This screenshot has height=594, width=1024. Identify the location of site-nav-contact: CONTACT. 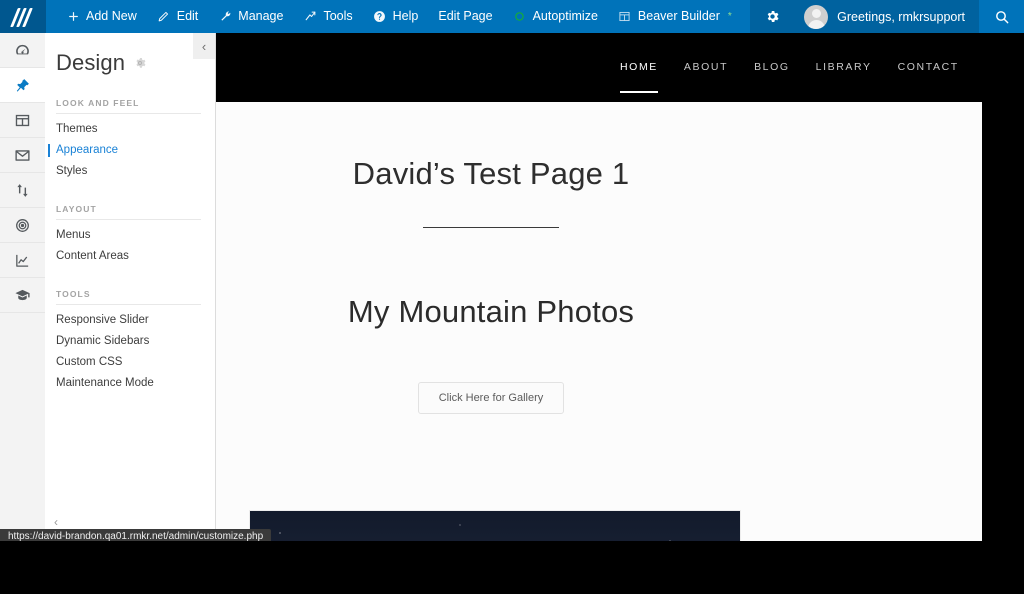
(928, 68).